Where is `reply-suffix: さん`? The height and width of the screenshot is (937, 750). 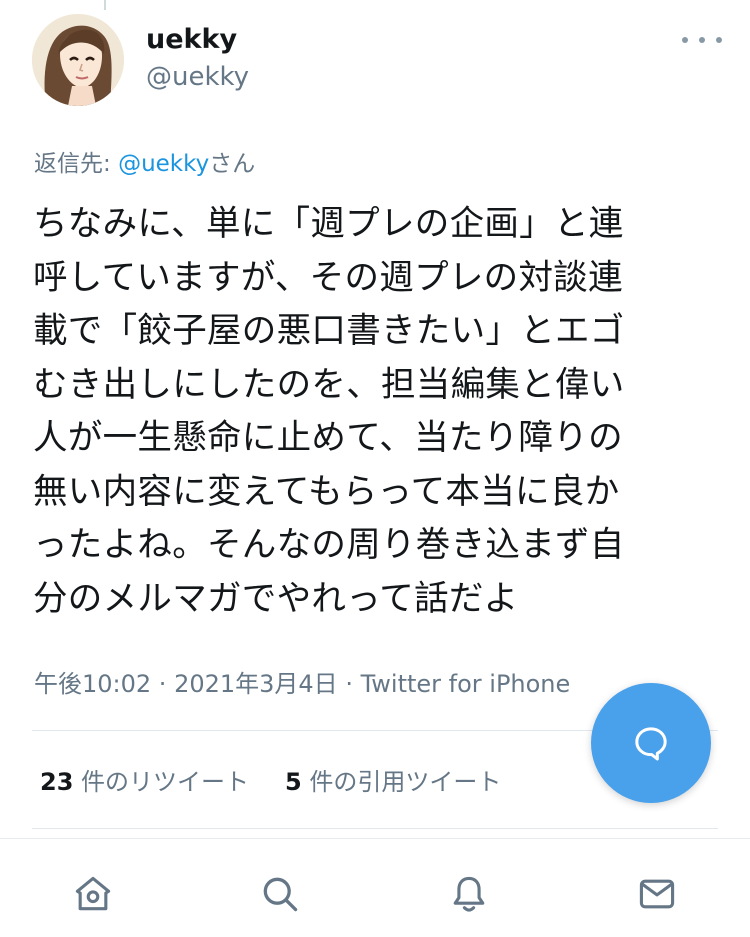
reply-suffix: さん is located at coordinates (232, 164).